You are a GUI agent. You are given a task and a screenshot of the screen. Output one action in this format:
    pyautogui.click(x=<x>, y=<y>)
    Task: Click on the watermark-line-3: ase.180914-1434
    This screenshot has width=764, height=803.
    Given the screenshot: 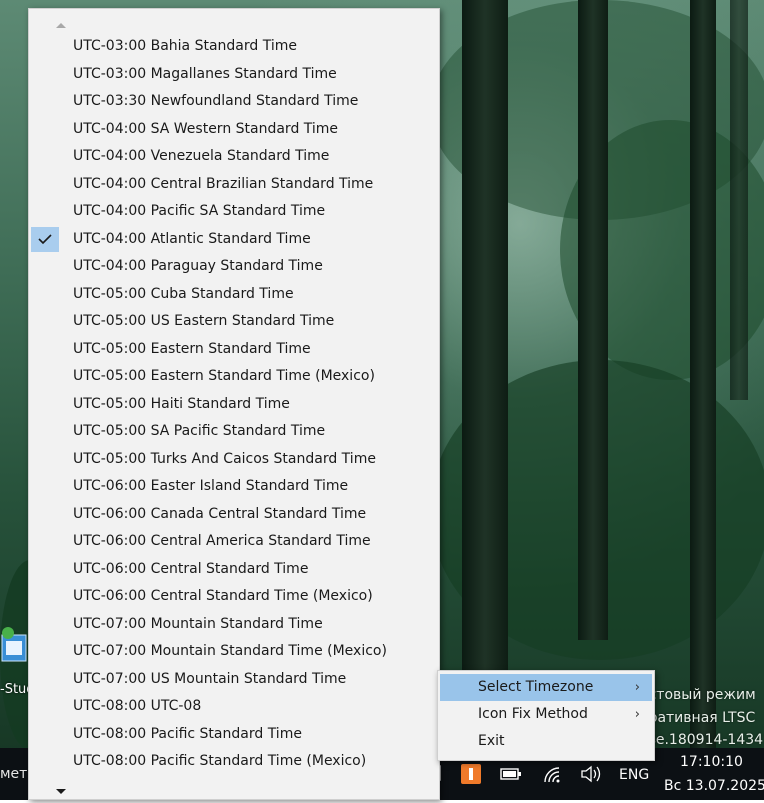 What is the action you would take?
    pyautogui.click(x=702, y=740)
    